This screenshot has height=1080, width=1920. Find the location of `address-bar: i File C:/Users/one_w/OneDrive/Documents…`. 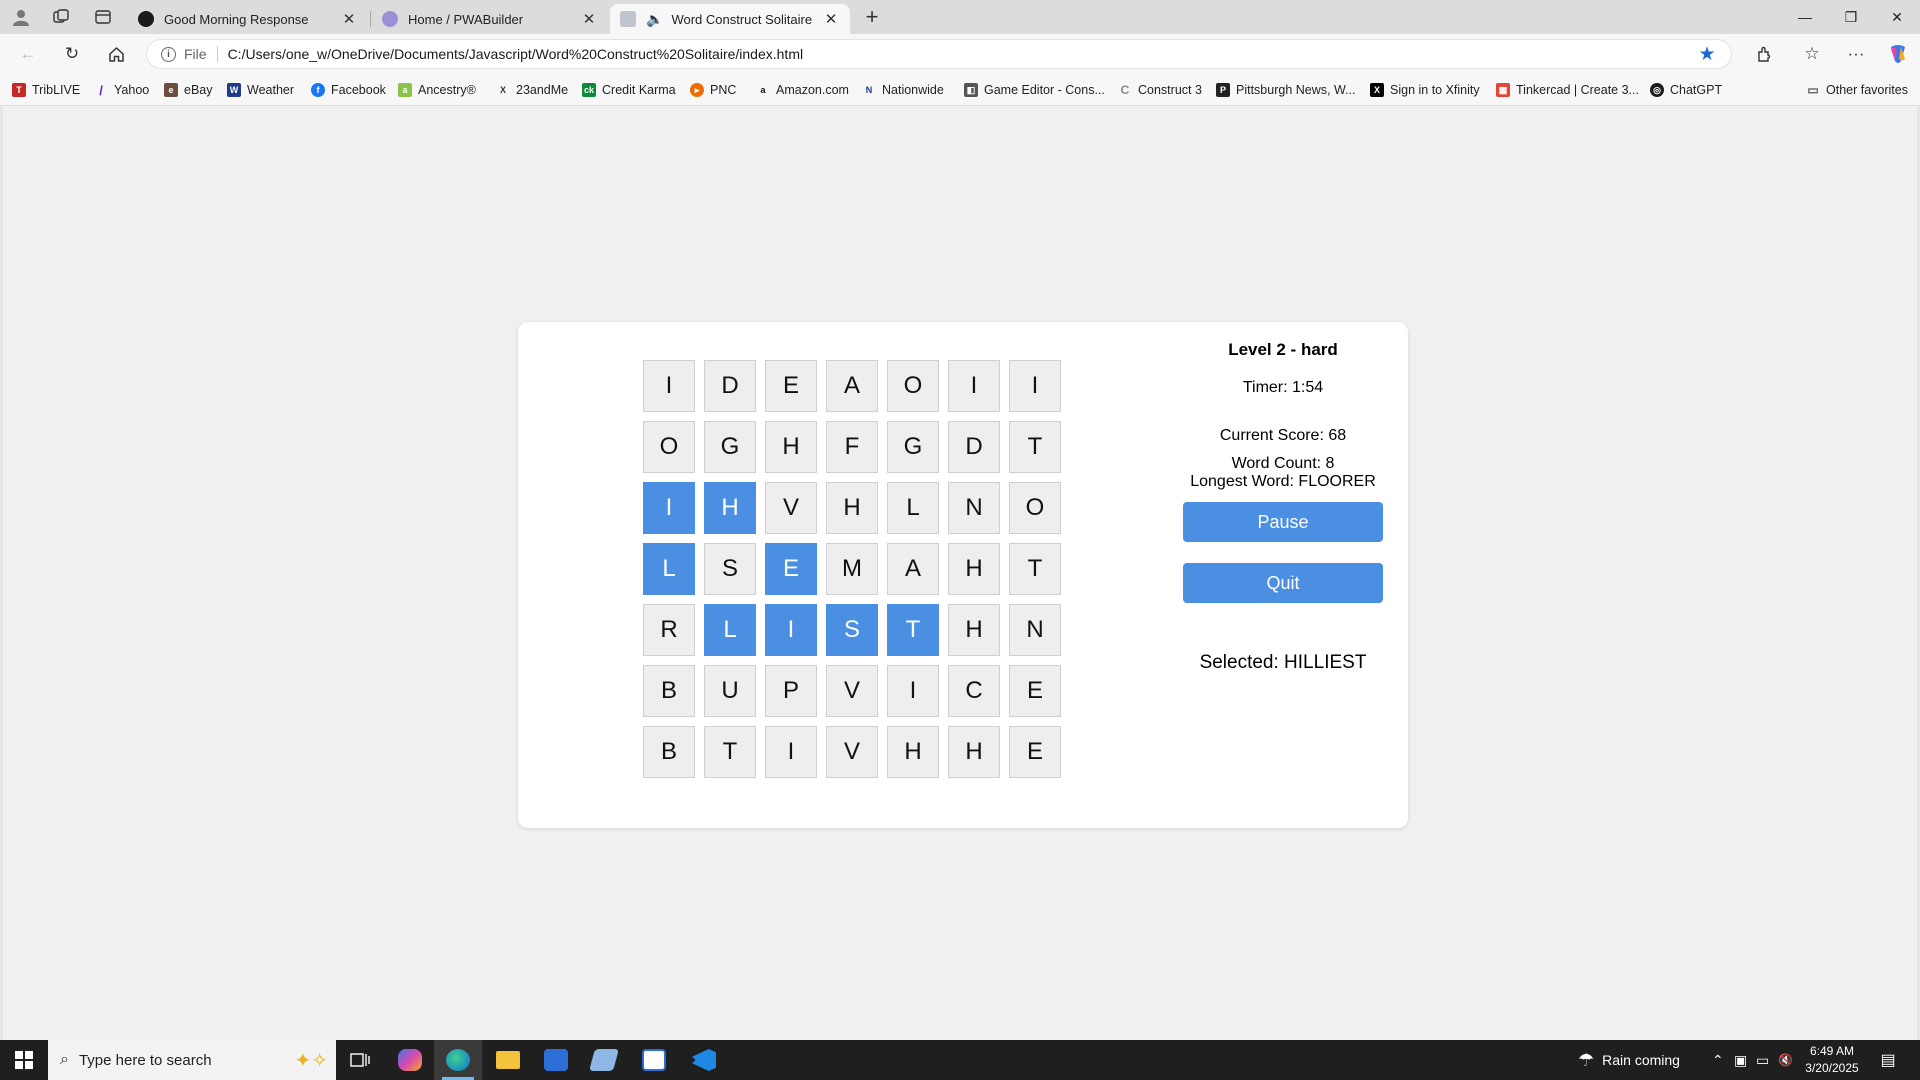

address-bar: i File C:/Users/one_w/OneDrive/Documents… is located at coordinates (939, 54).